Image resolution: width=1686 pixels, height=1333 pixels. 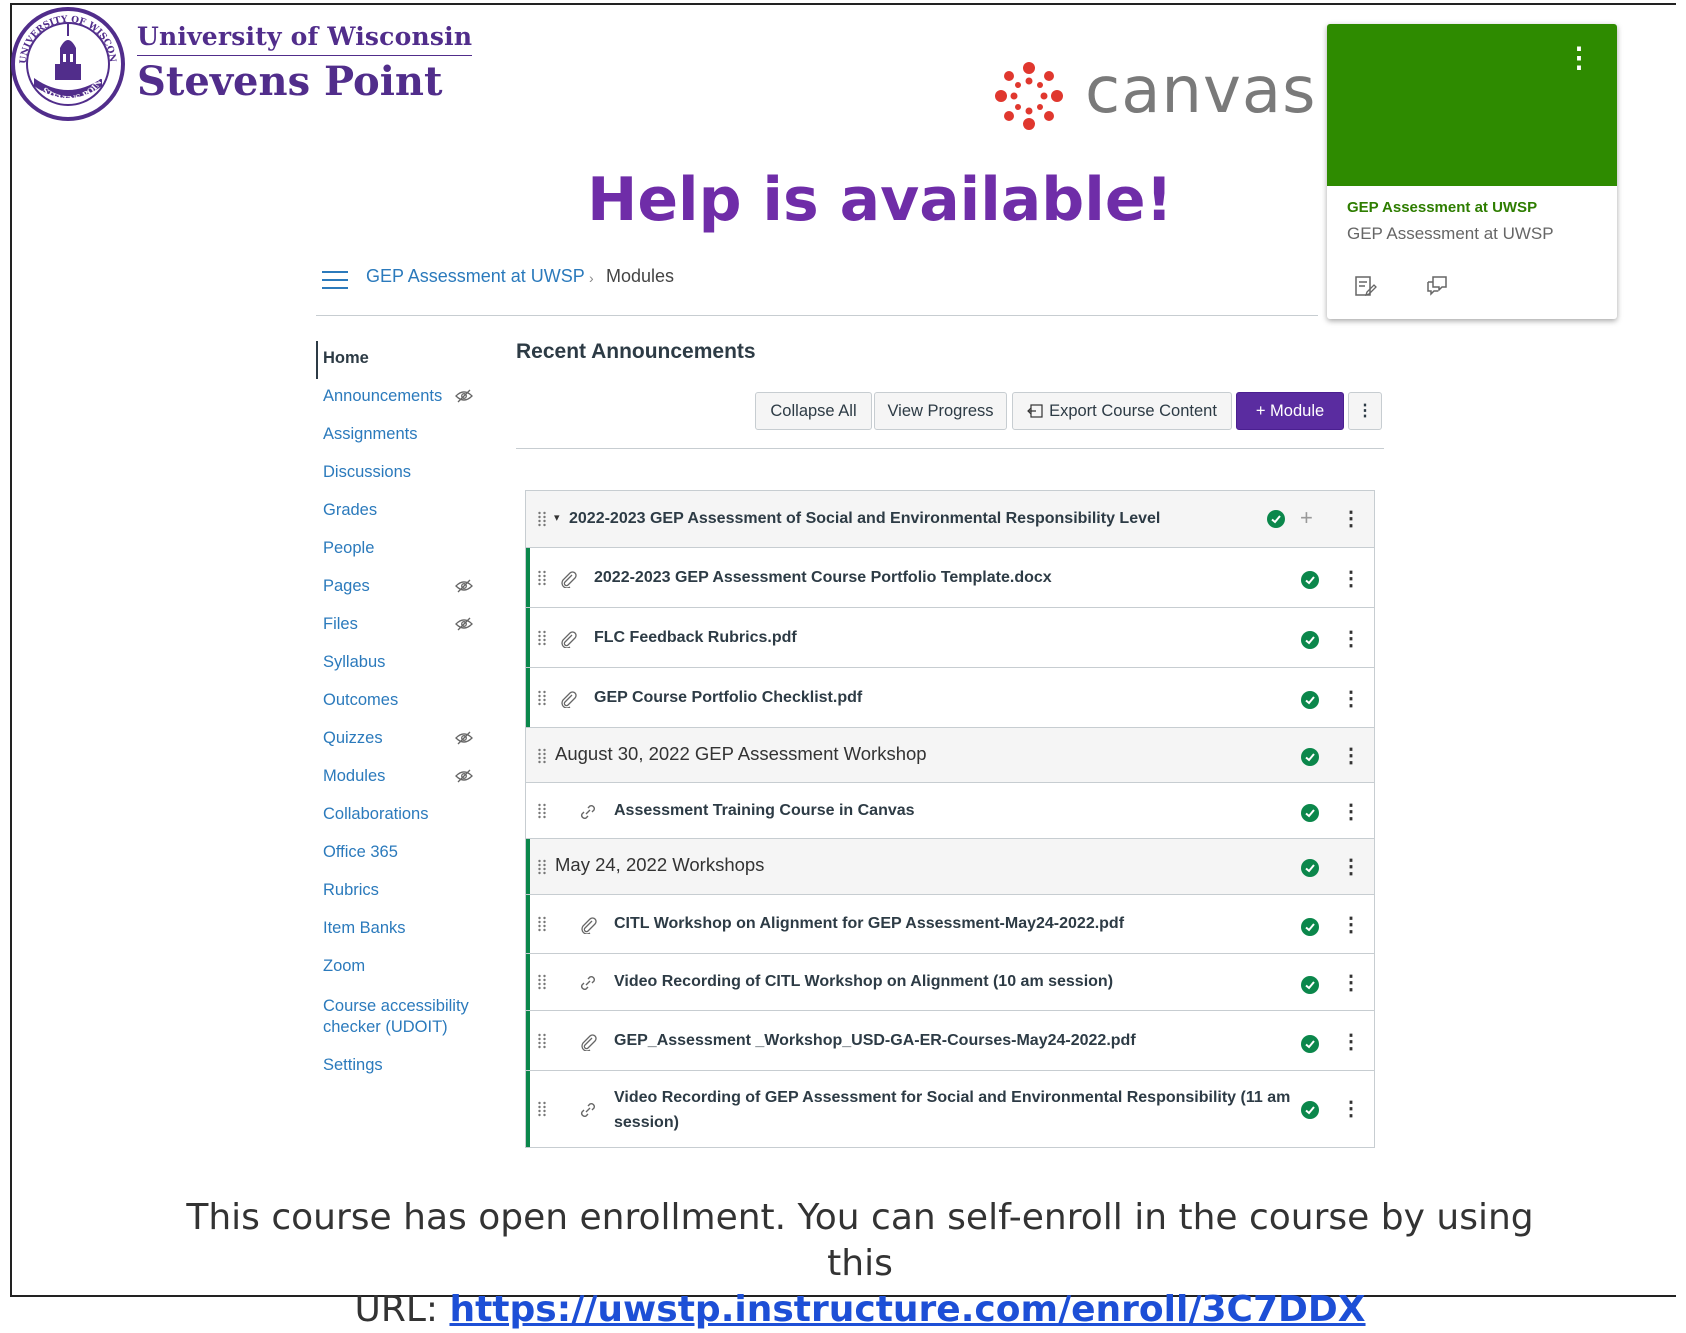 What do you see at coordinates (695, 638) in the screenshot?
I see `module-item-title: FLC Feedback Rubrics.pdf` at bounding box center [695, 638].